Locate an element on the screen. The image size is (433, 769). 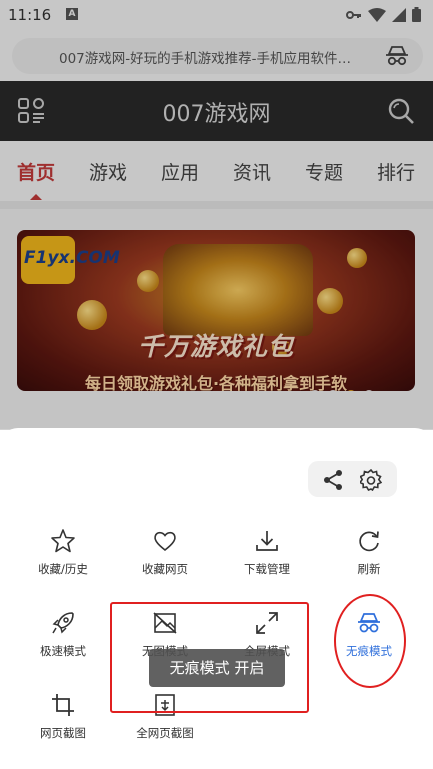
refresh-icon is located at coordinates (369, 541).